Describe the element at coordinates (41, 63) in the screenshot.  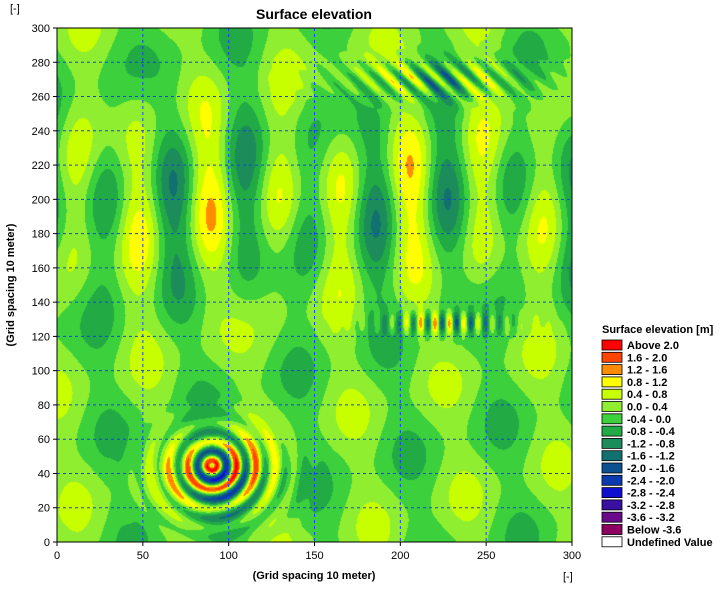
I see `y-tick-label: 280` at that location.